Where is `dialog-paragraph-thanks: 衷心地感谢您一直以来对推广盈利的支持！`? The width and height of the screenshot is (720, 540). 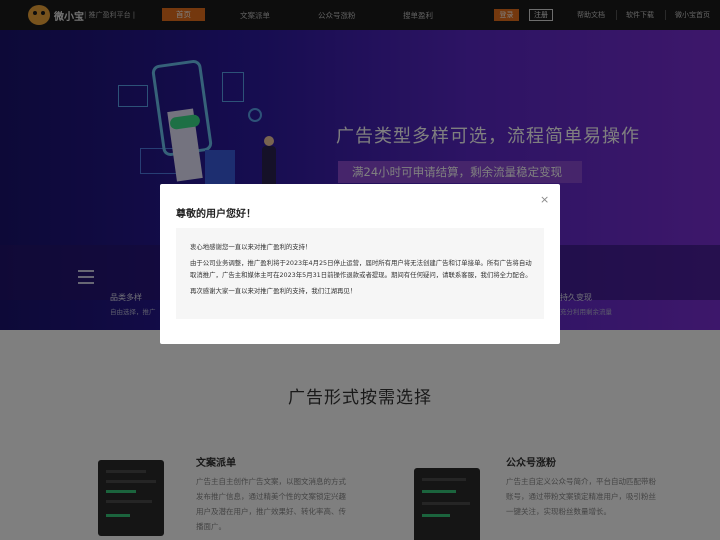
dialog-paragraph-thanks: 衷心地感谢您一直以来对推广盈利的支持！ is located at coordinates (251, 247).